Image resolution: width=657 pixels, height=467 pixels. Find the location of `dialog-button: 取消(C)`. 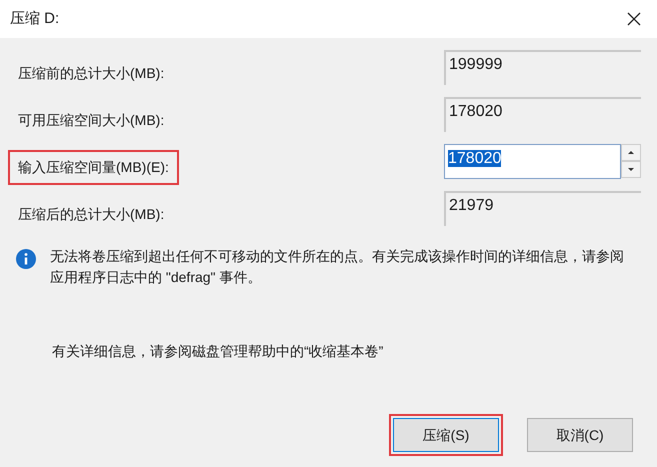

dialog-button: 取消(C) is located at coordinates (580, 435).